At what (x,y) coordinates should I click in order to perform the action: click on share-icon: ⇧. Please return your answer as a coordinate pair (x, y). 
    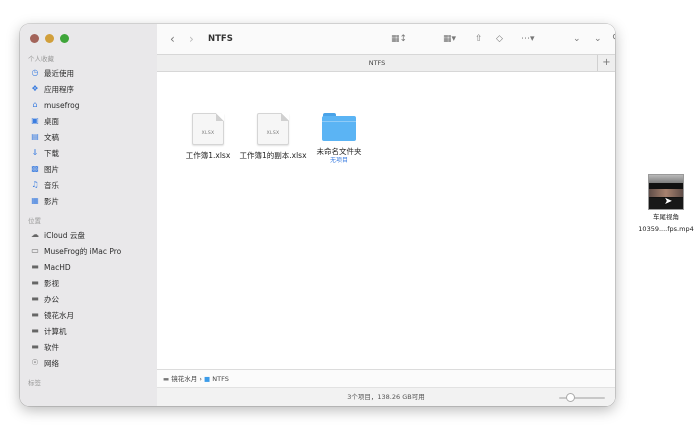
    Looking at the image, I should click on (479, 39).